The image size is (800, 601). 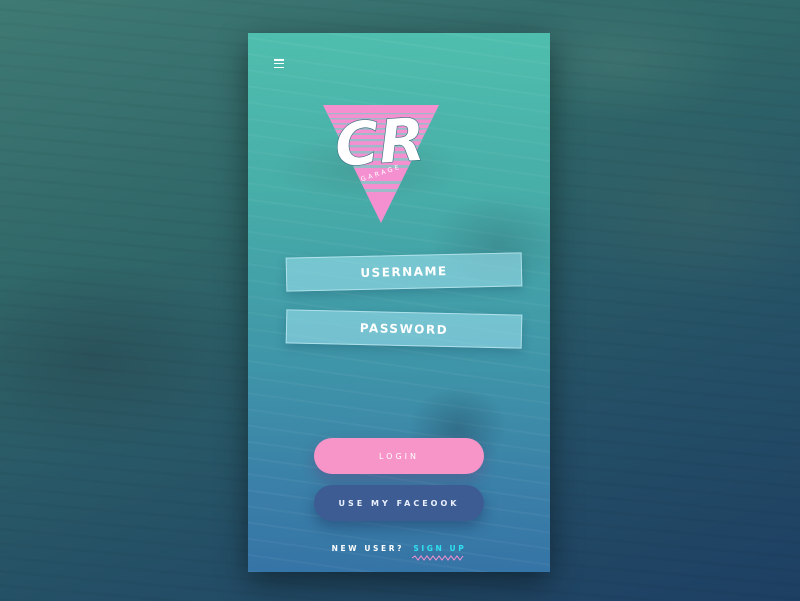 I want to click on hamburger-menu-icon, so click(x=279, y=63).